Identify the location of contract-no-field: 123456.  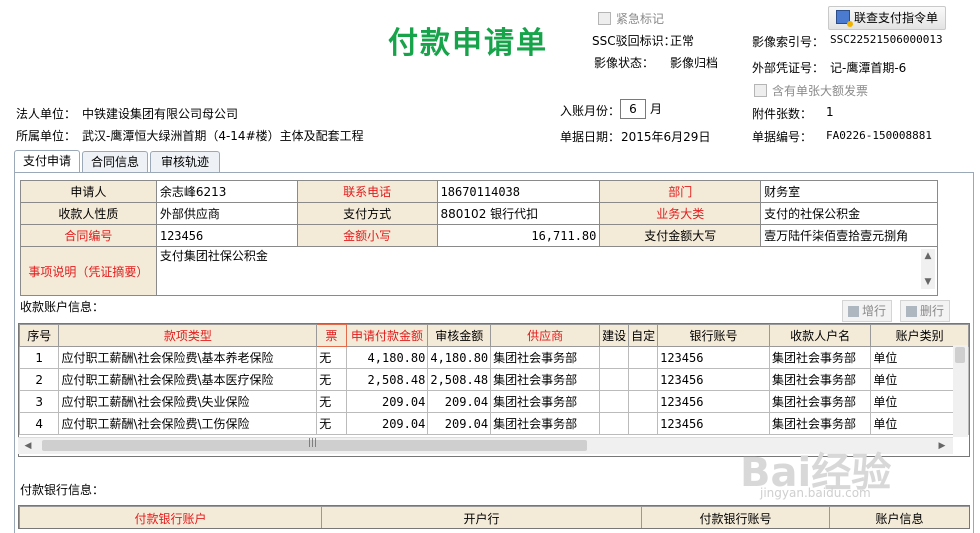
(226, 235).